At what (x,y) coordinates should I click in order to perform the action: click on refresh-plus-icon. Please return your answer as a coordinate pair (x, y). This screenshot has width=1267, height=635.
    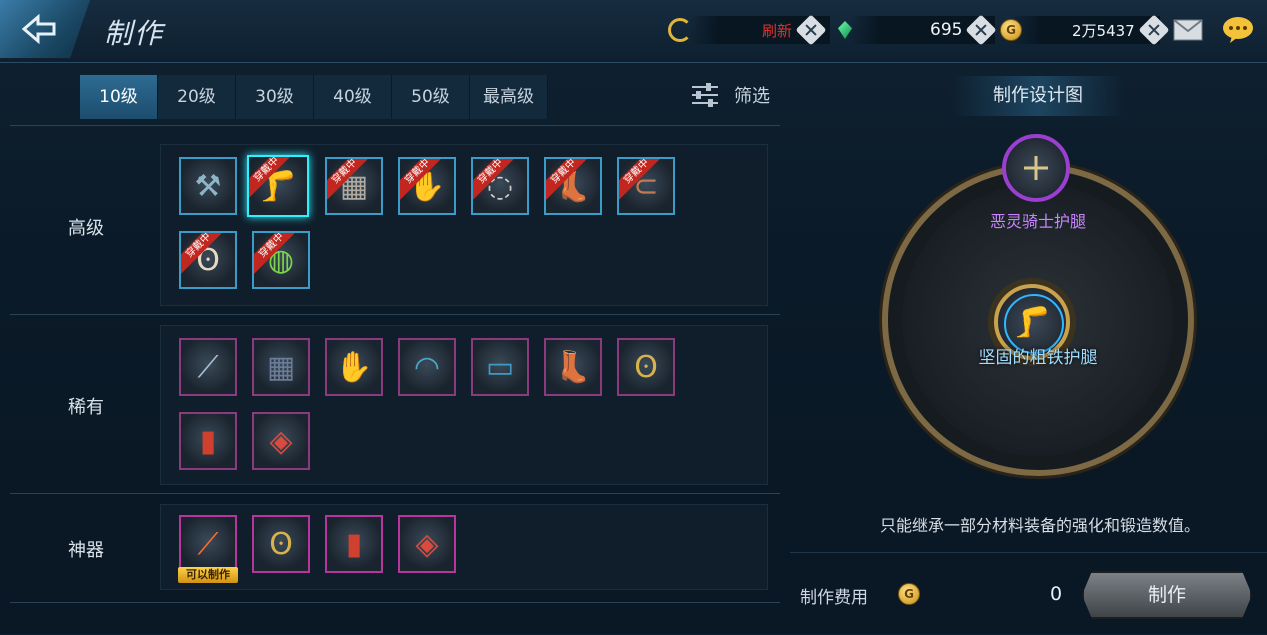
    Looking at the image, I should click on (811, 30).